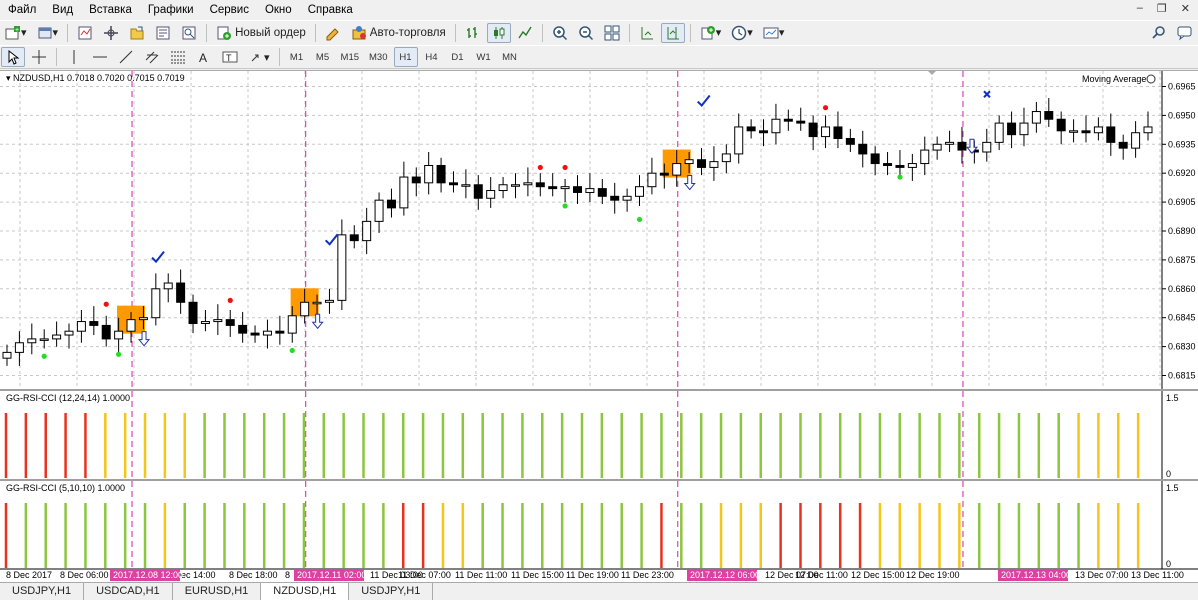  I want to click on minimize-icon: –, so click(1140, 8).